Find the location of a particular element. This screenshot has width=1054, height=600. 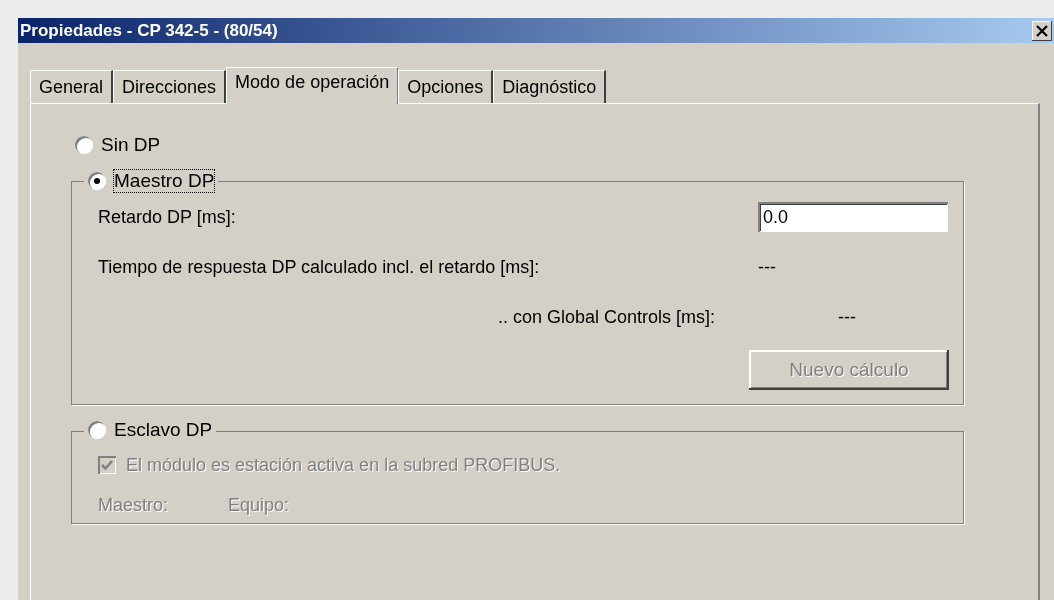

response-time-value: --- is located at coordinates (767, 267).